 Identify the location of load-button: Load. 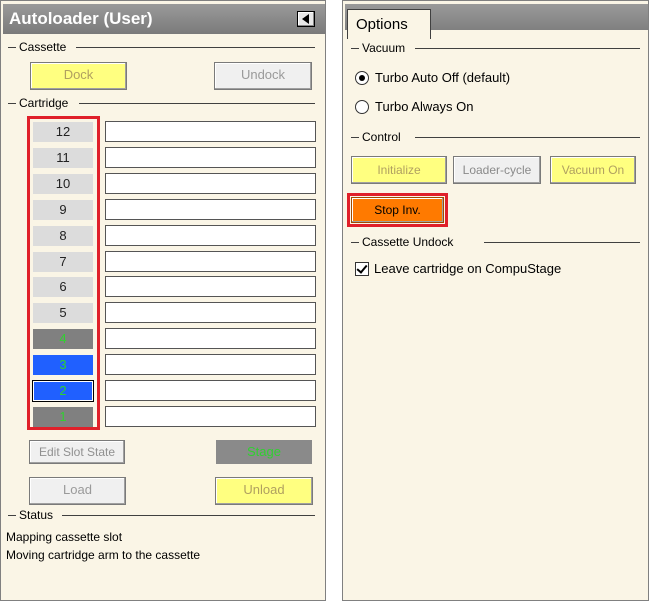
(77, 491).